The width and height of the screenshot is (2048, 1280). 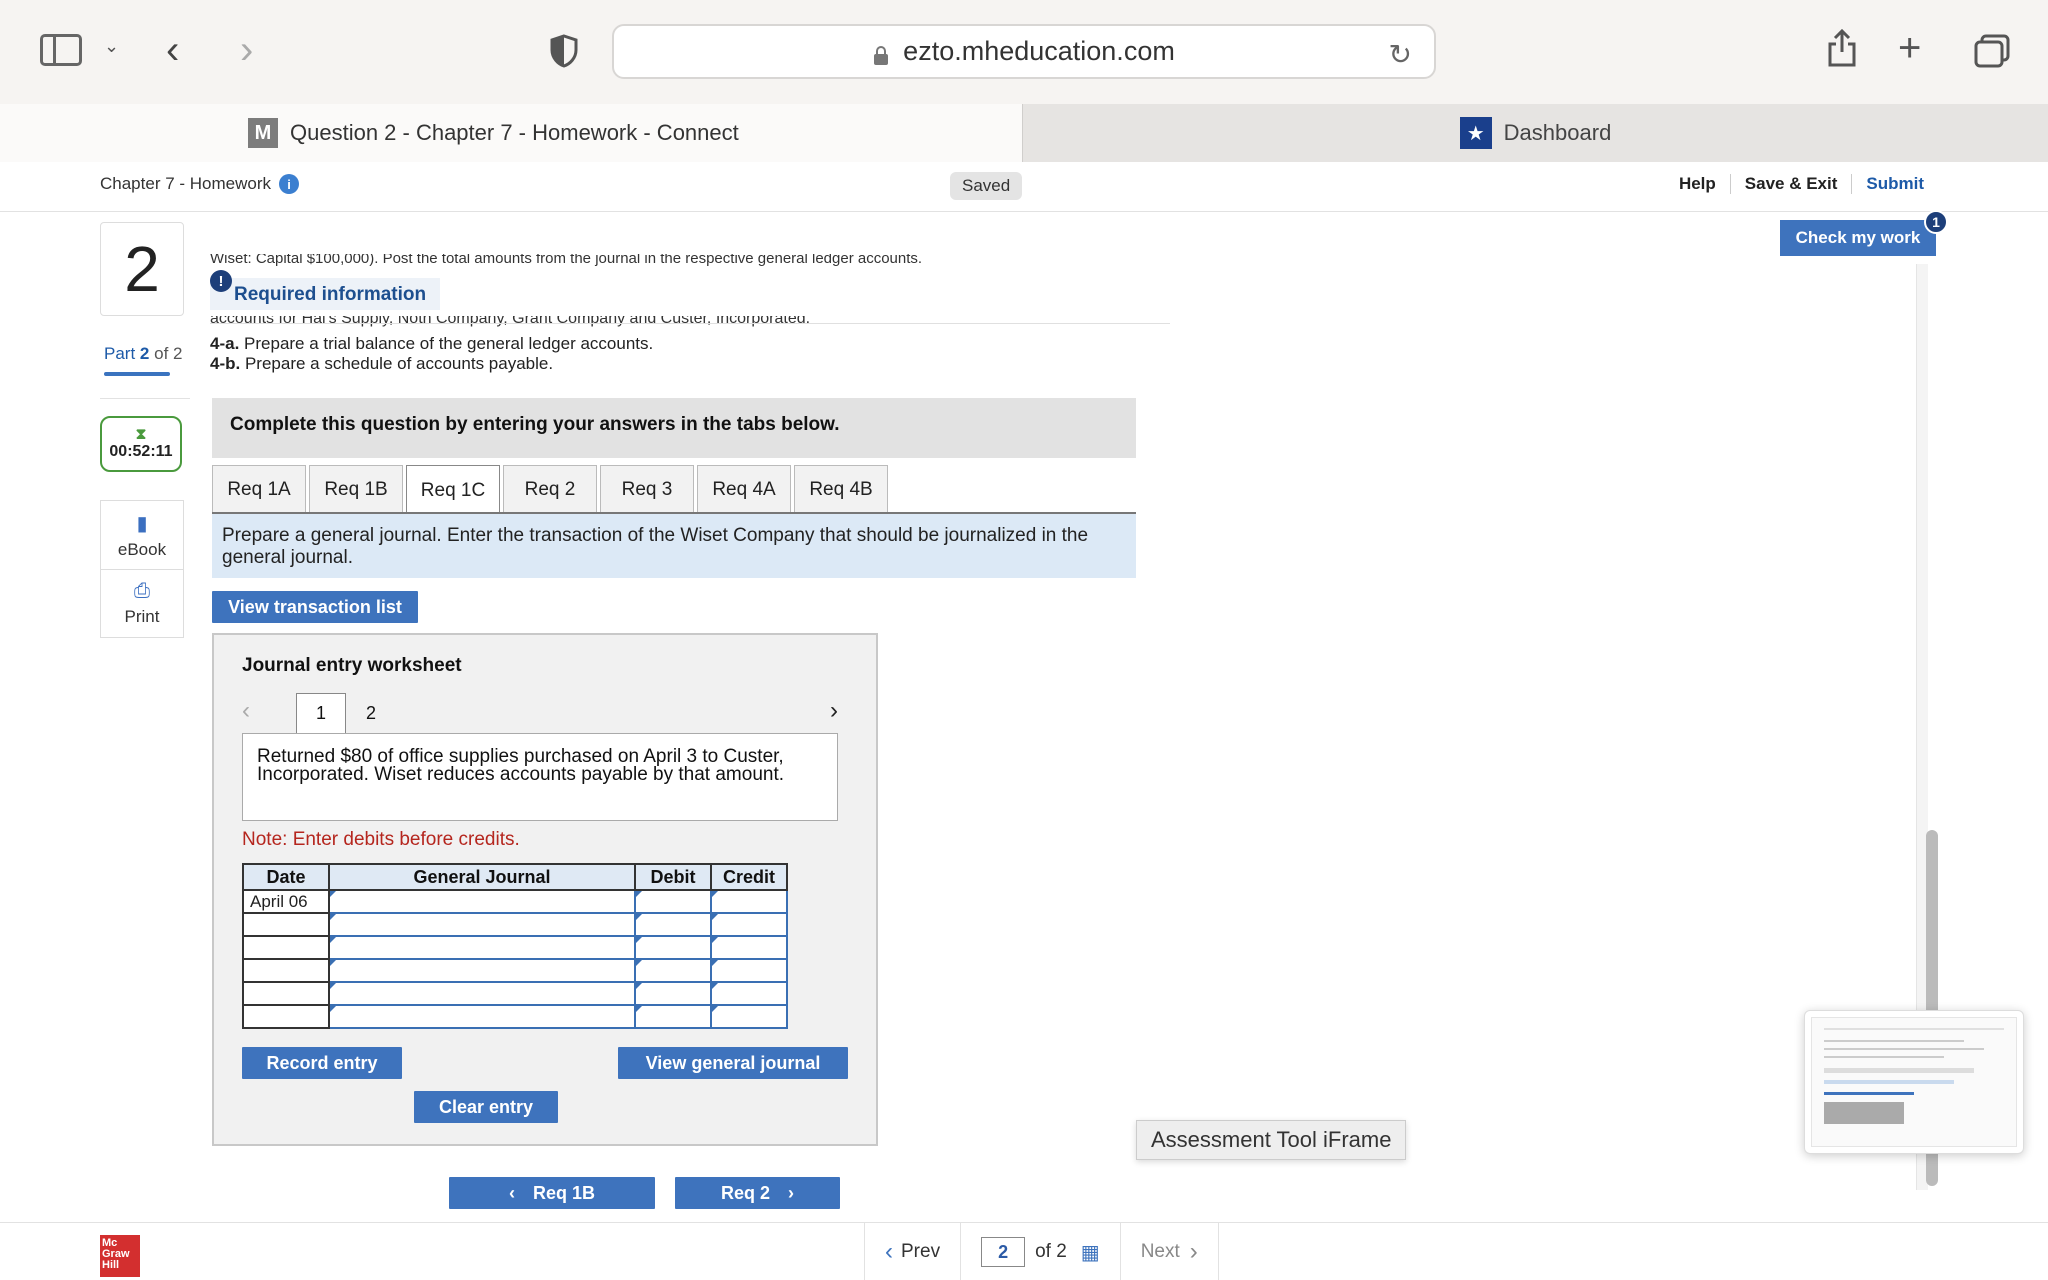 What do you see at coordinates (1909, 48) in the screenshot?
I see `new-tab-icon: +` at bounding box center [1909, 48].